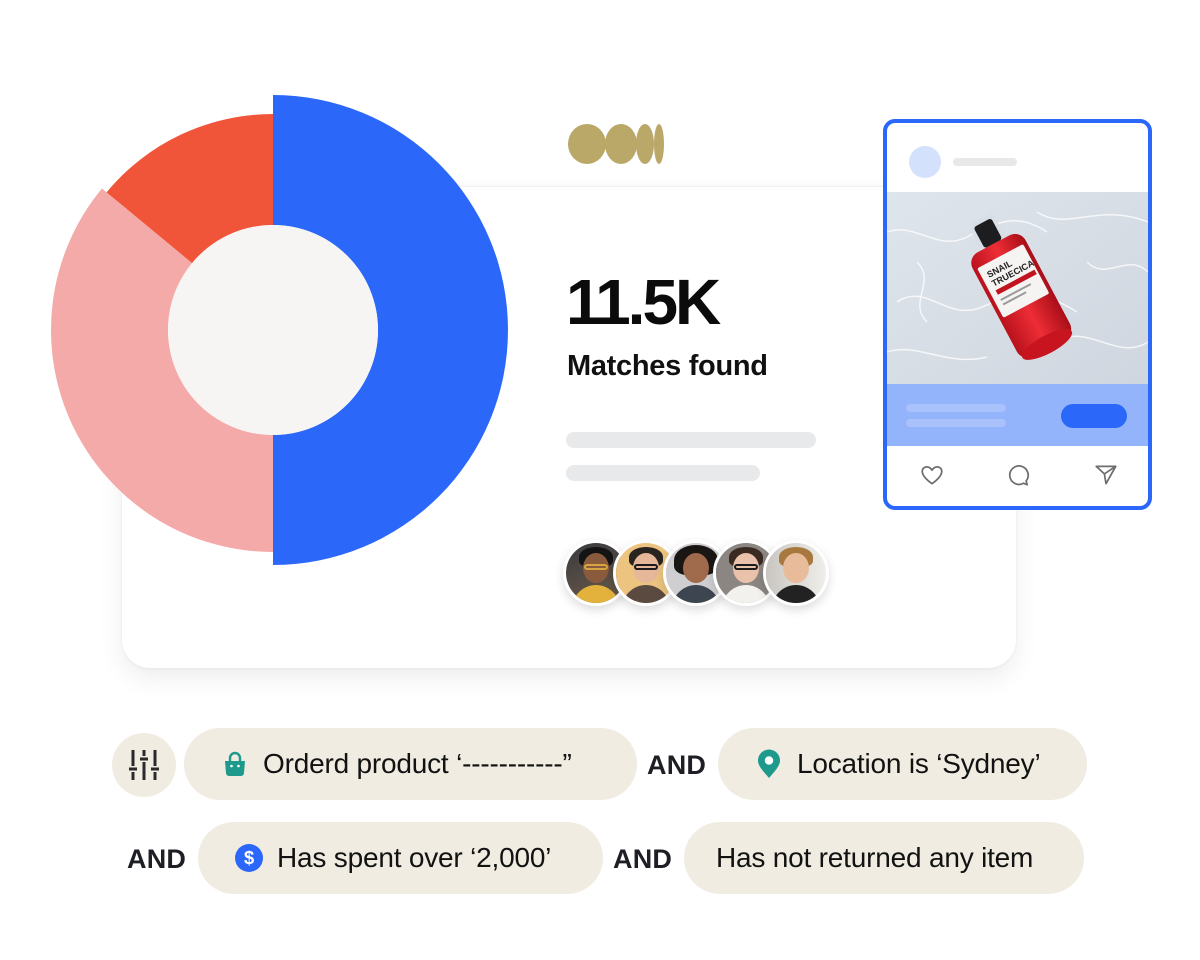 The height and width of the screenshot is (960, 1200). Describe the element at coordinates (932, 475) in the screenshot. I see `heart-icon` at that location.